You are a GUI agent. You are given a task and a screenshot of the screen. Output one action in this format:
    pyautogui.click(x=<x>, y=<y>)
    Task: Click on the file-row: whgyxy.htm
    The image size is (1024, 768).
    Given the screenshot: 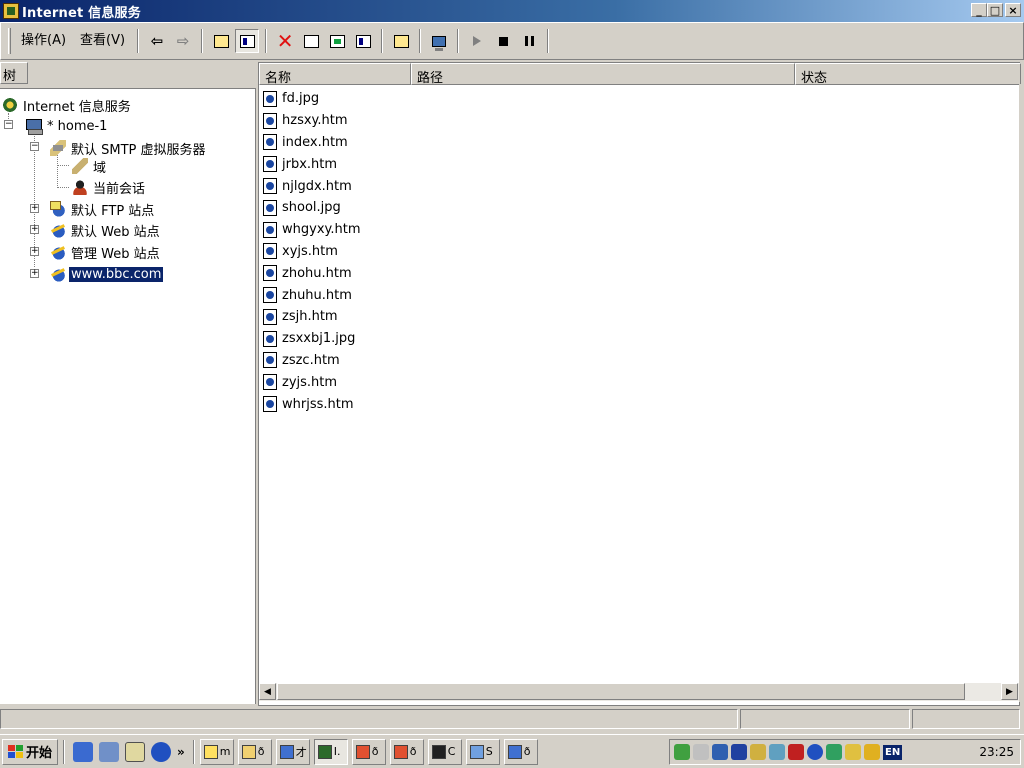 What is the action you would take?
    pyautogui.click(x=311, y=230)
    